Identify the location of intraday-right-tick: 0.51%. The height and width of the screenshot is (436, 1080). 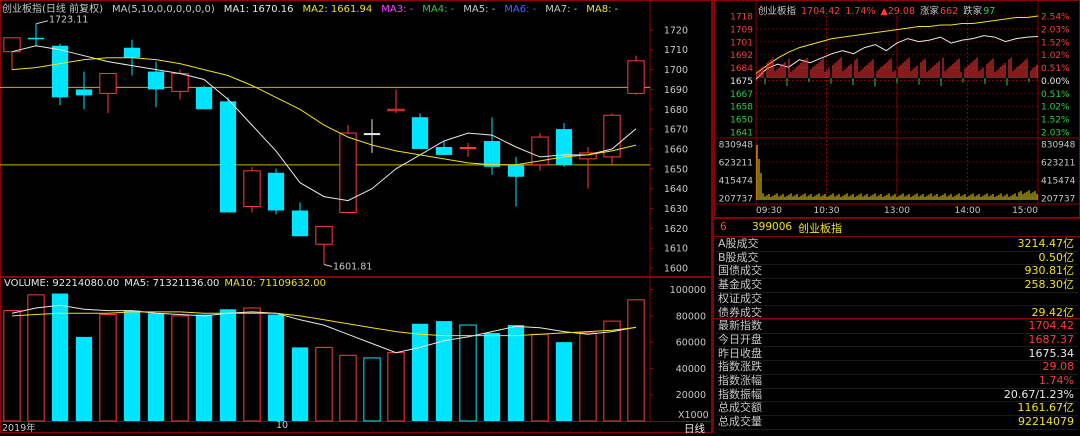
(1055, 69).